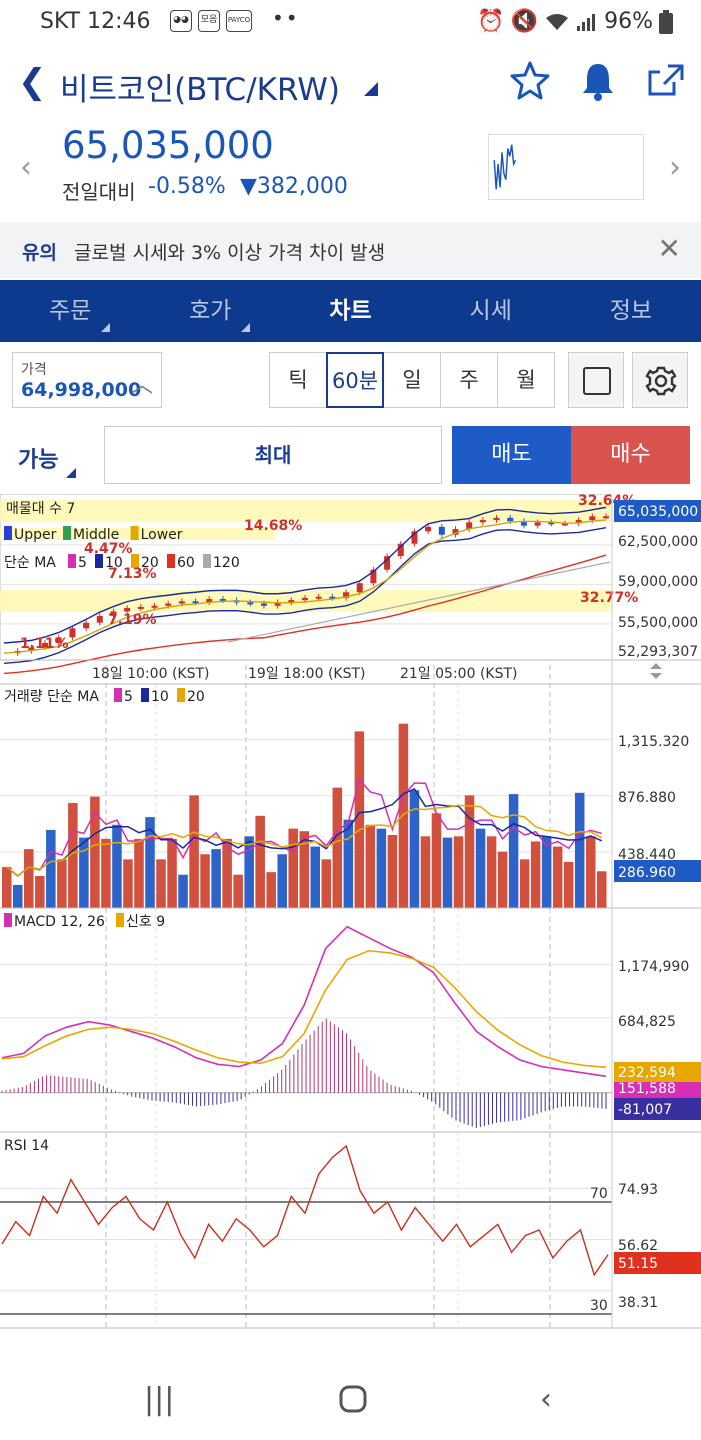 The width and height of the screenshot is (701, 1440). I want to click on chart-controls: 가격 64,998,000 ︿ 틱 60분 일 주 월, so click(350, 381).